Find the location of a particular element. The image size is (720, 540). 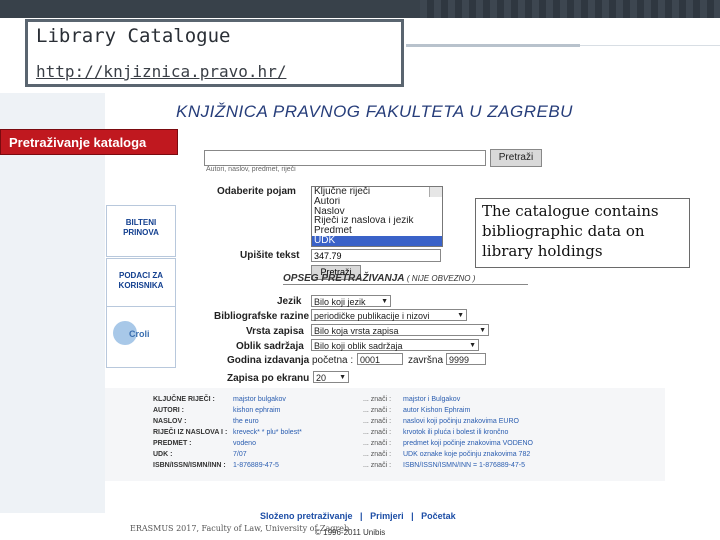

top-bar-accent is located at coordinates (570, 9).